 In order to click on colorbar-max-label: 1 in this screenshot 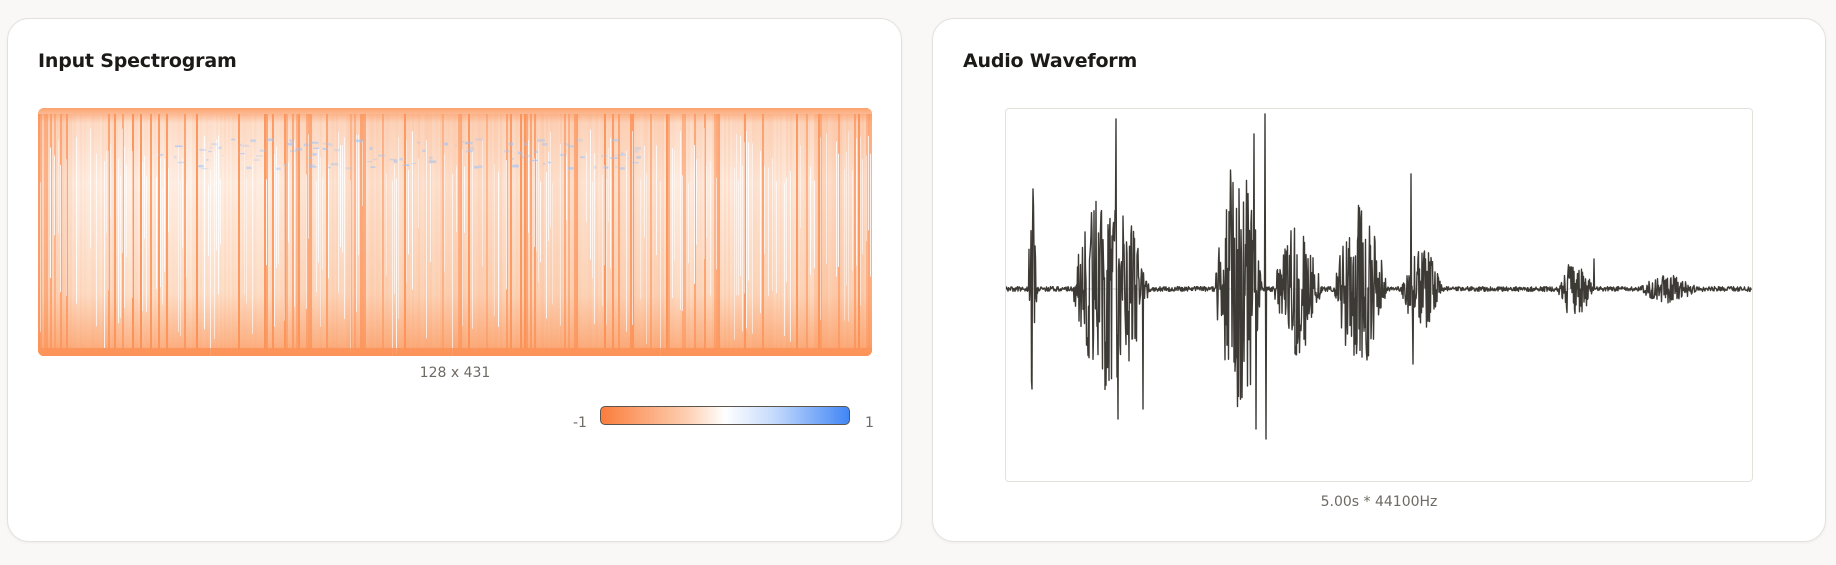, I will do `click(869, 423)`.